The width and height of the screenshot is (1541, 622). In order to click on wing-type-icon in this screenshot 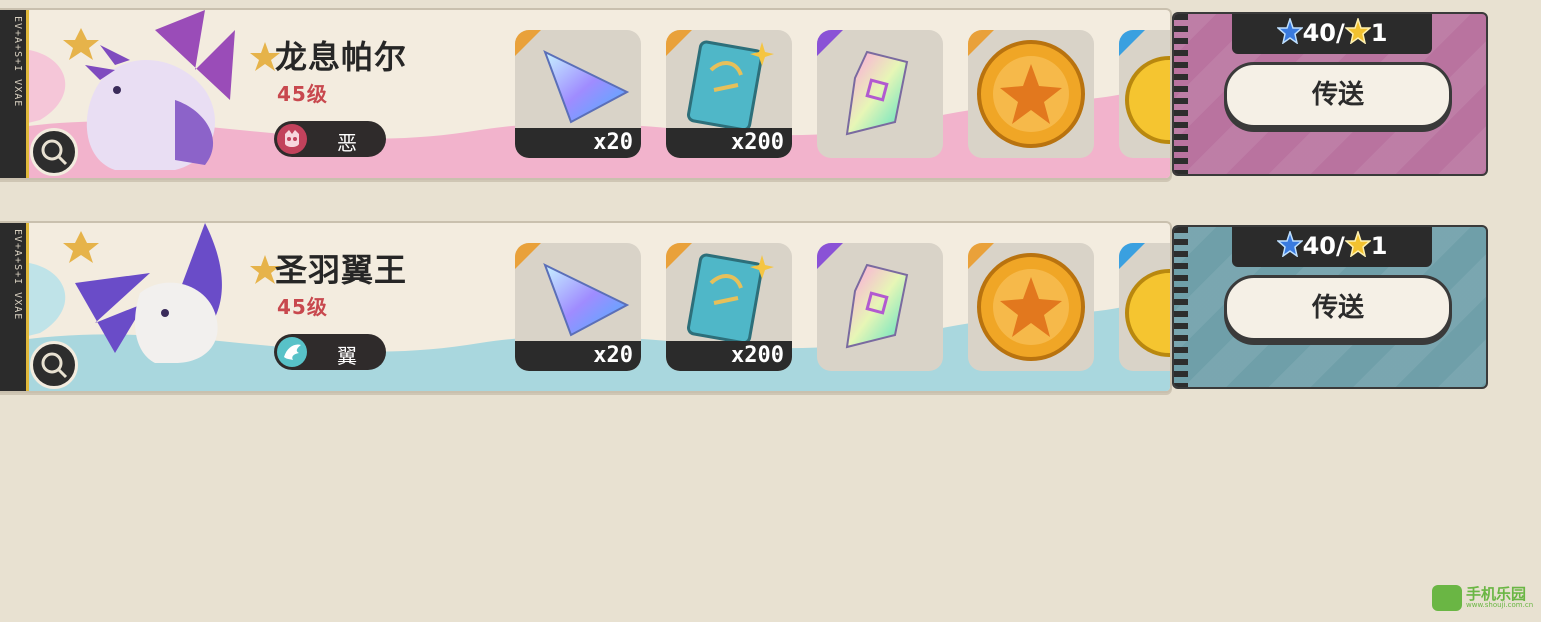, I will do `click(292, 352)`.